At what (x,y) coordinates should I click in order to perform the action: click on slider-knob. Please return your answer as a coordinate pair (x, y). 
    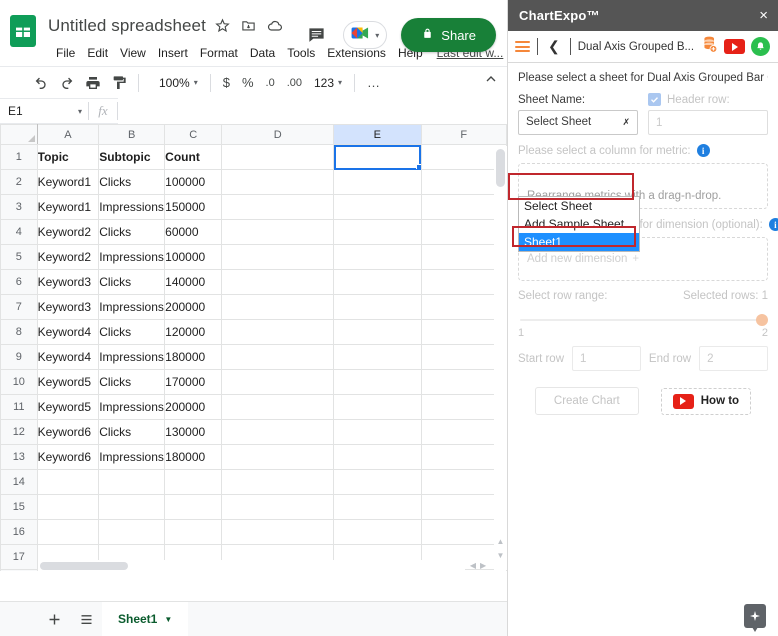
    Looking at the image, I should click on (762, 320).